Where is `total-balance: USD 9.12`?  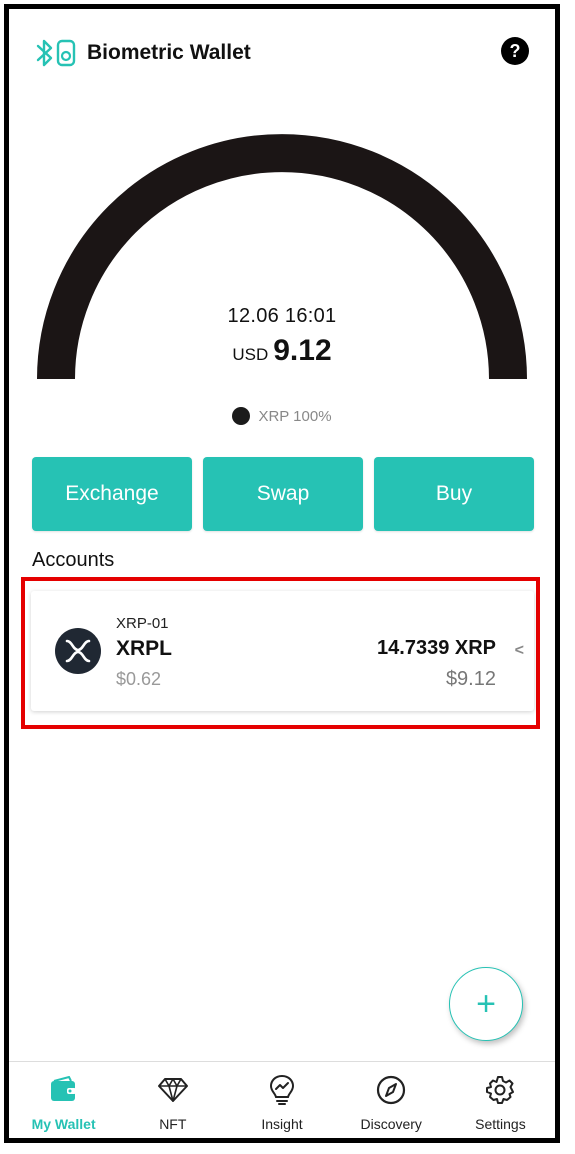
total-balance: USD 9.12 is located at coordinates (282, 351).